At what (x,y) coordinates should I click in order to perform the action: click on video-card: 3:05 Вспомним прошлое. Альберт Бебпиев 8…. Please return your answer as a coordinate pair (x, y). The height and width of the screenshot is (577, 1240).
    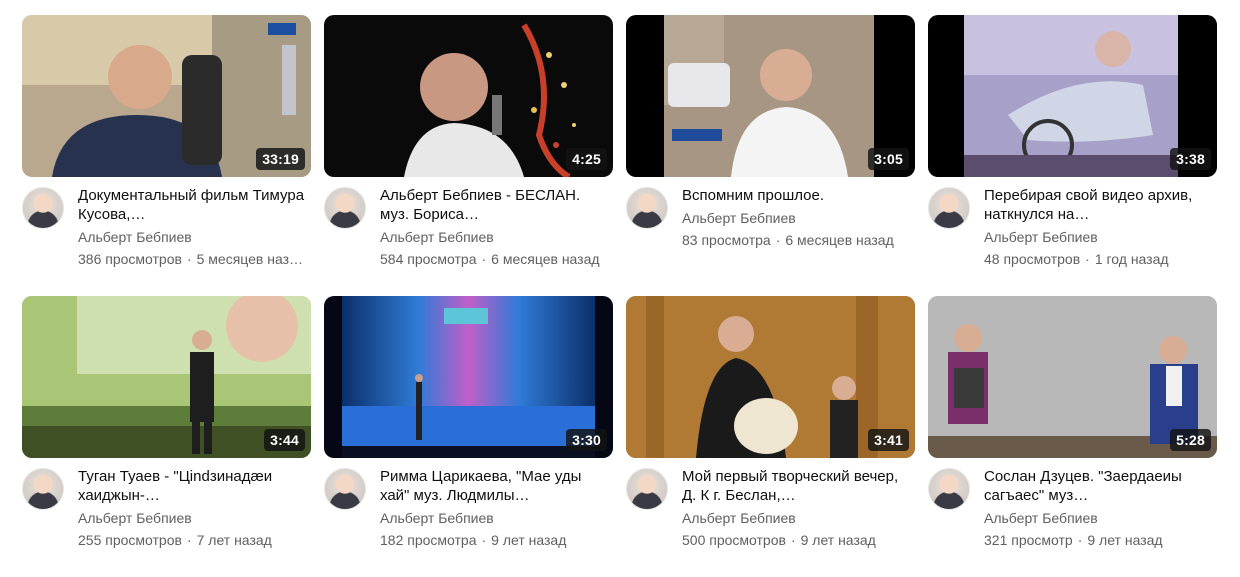
    Looking at the image, I should click on (770, 155).